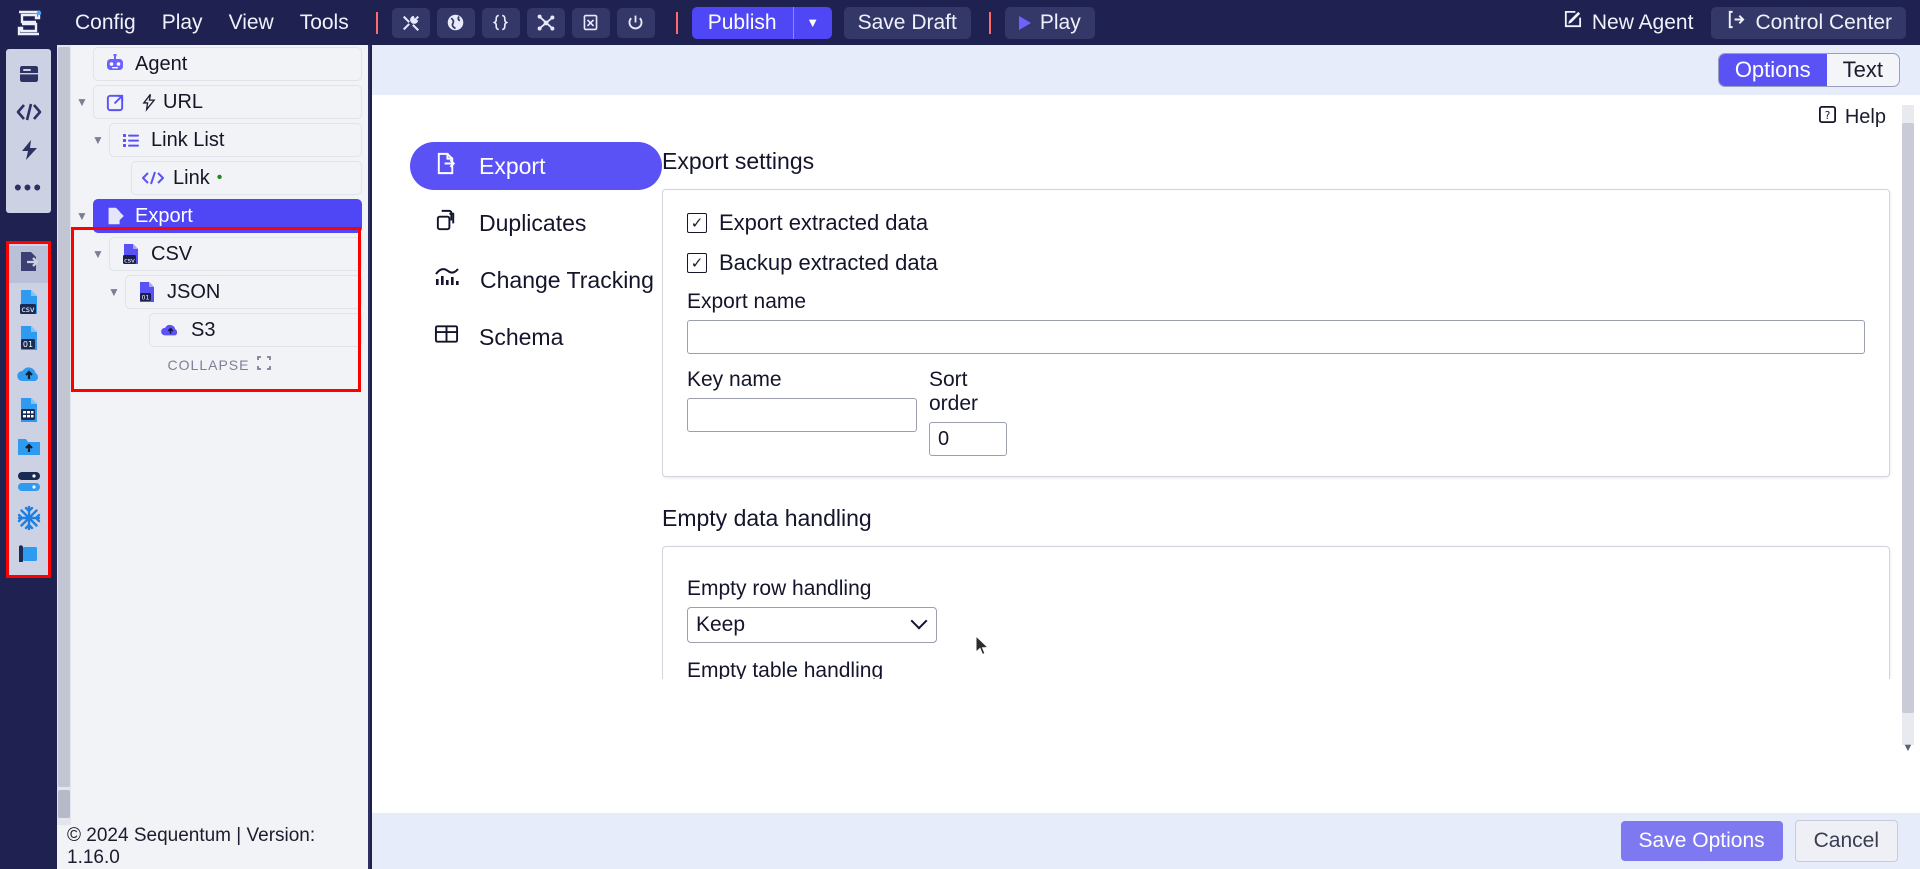 Image resolution: width=1920 pixels, height=869 pixels. Describe the element at coordinates (251, 23) in the screenshot. I see `menu-view: View` at that location.